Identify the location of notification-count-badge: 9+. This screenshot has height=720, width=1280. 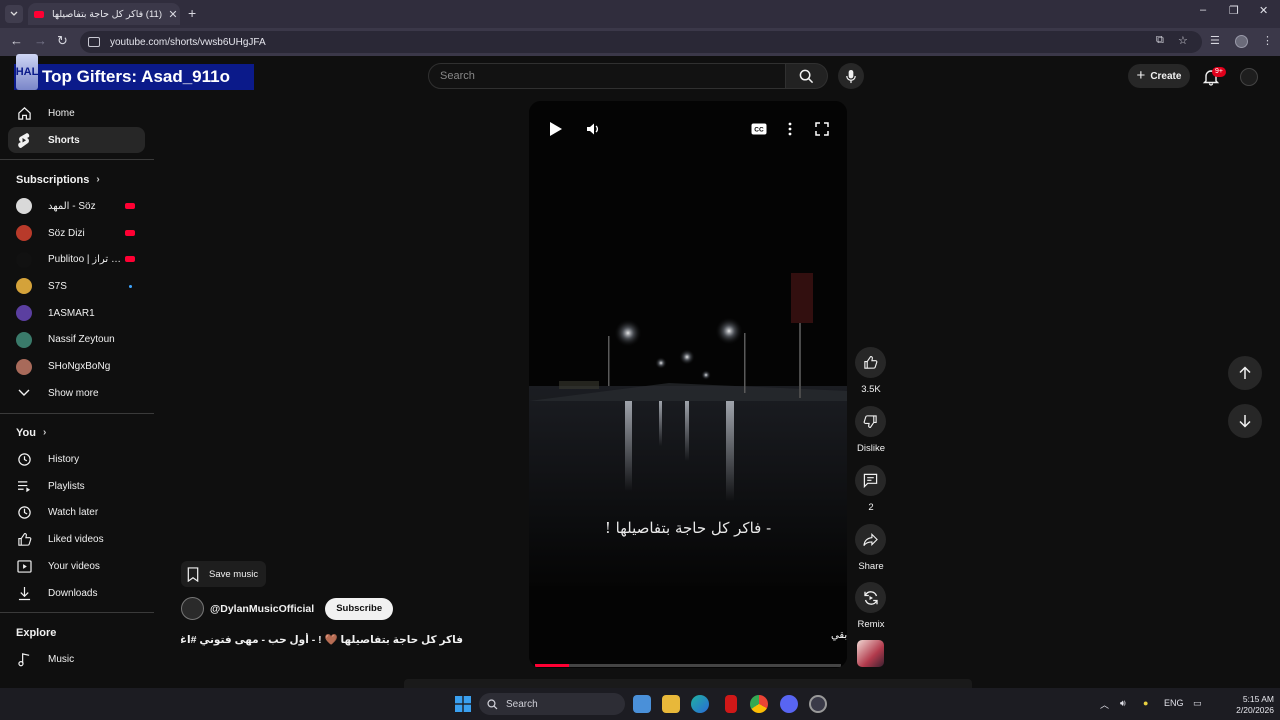
(1219, 72).